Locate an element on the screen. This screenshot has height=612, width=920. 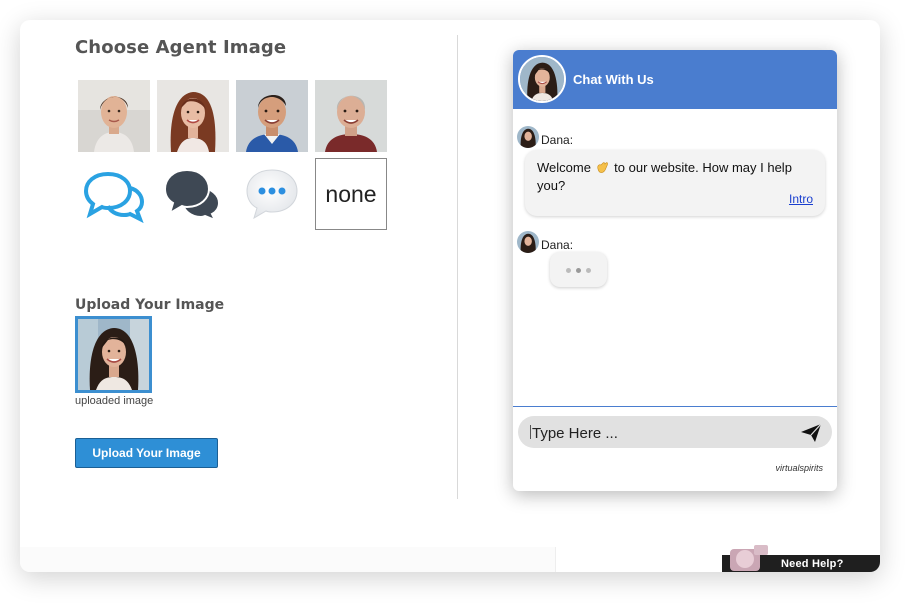
agent-option-none: none is located at coordinates (351, 194).